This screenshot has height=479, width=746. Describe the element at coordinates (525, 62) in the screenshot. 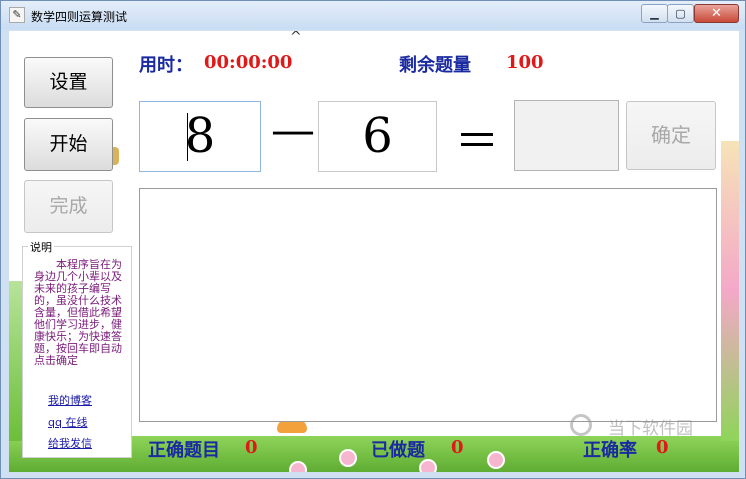

I see `remaining-count-value: 100` at that location.